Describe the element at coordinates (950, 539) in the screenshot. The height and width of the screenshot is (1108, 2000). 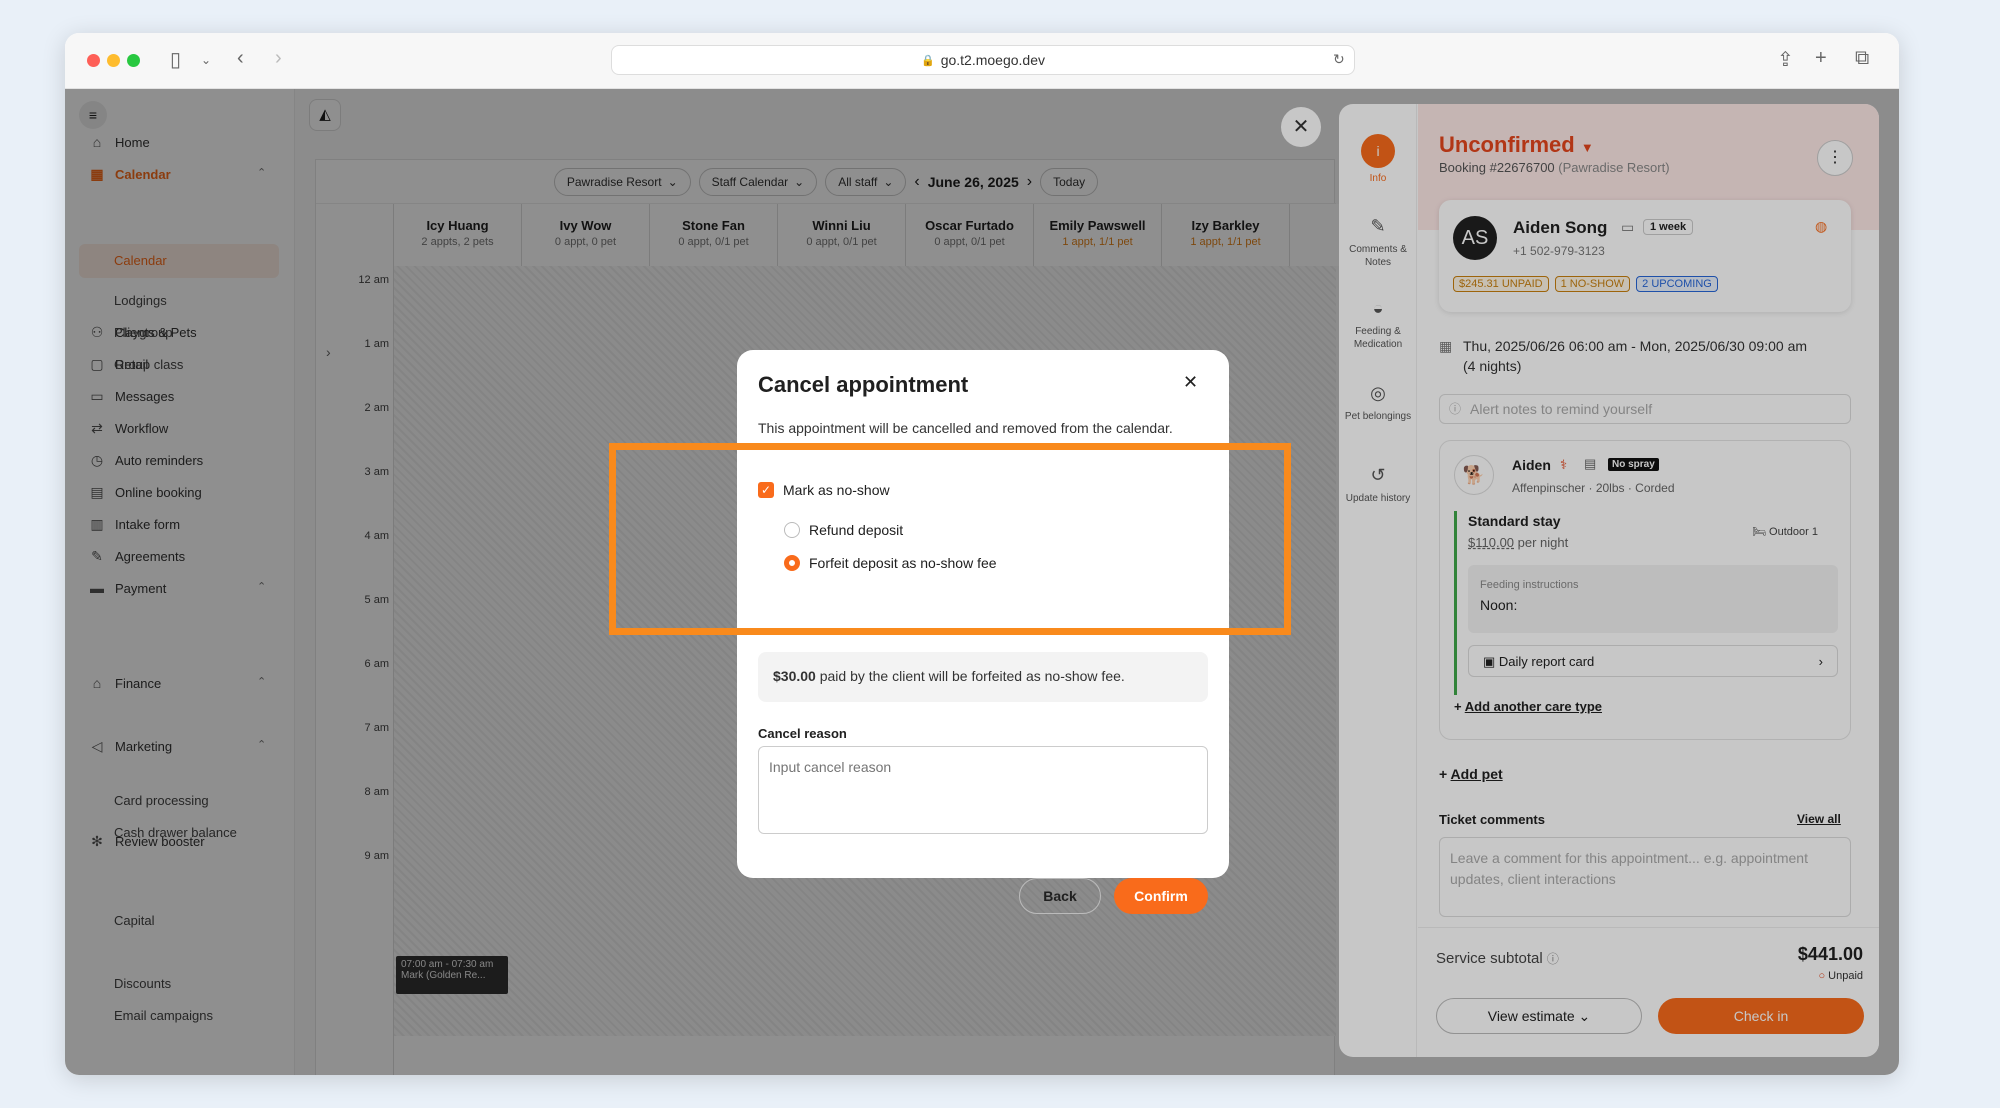
I see `highlight-box` at that location.